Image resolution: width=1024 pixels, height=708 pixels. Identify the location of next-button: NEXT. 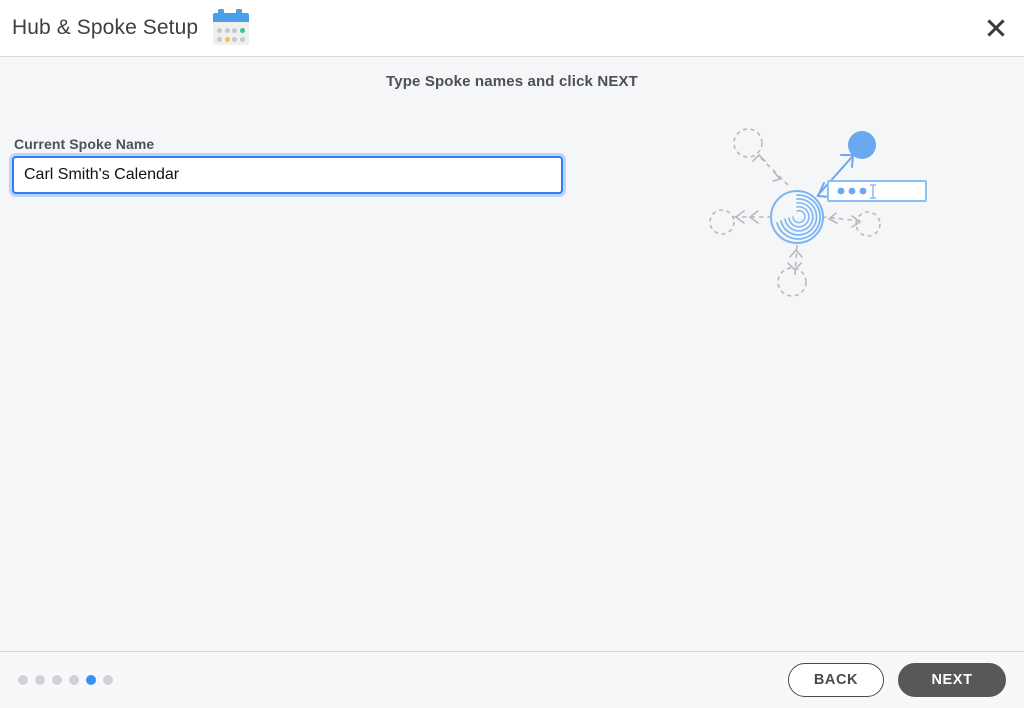
(952, 680).